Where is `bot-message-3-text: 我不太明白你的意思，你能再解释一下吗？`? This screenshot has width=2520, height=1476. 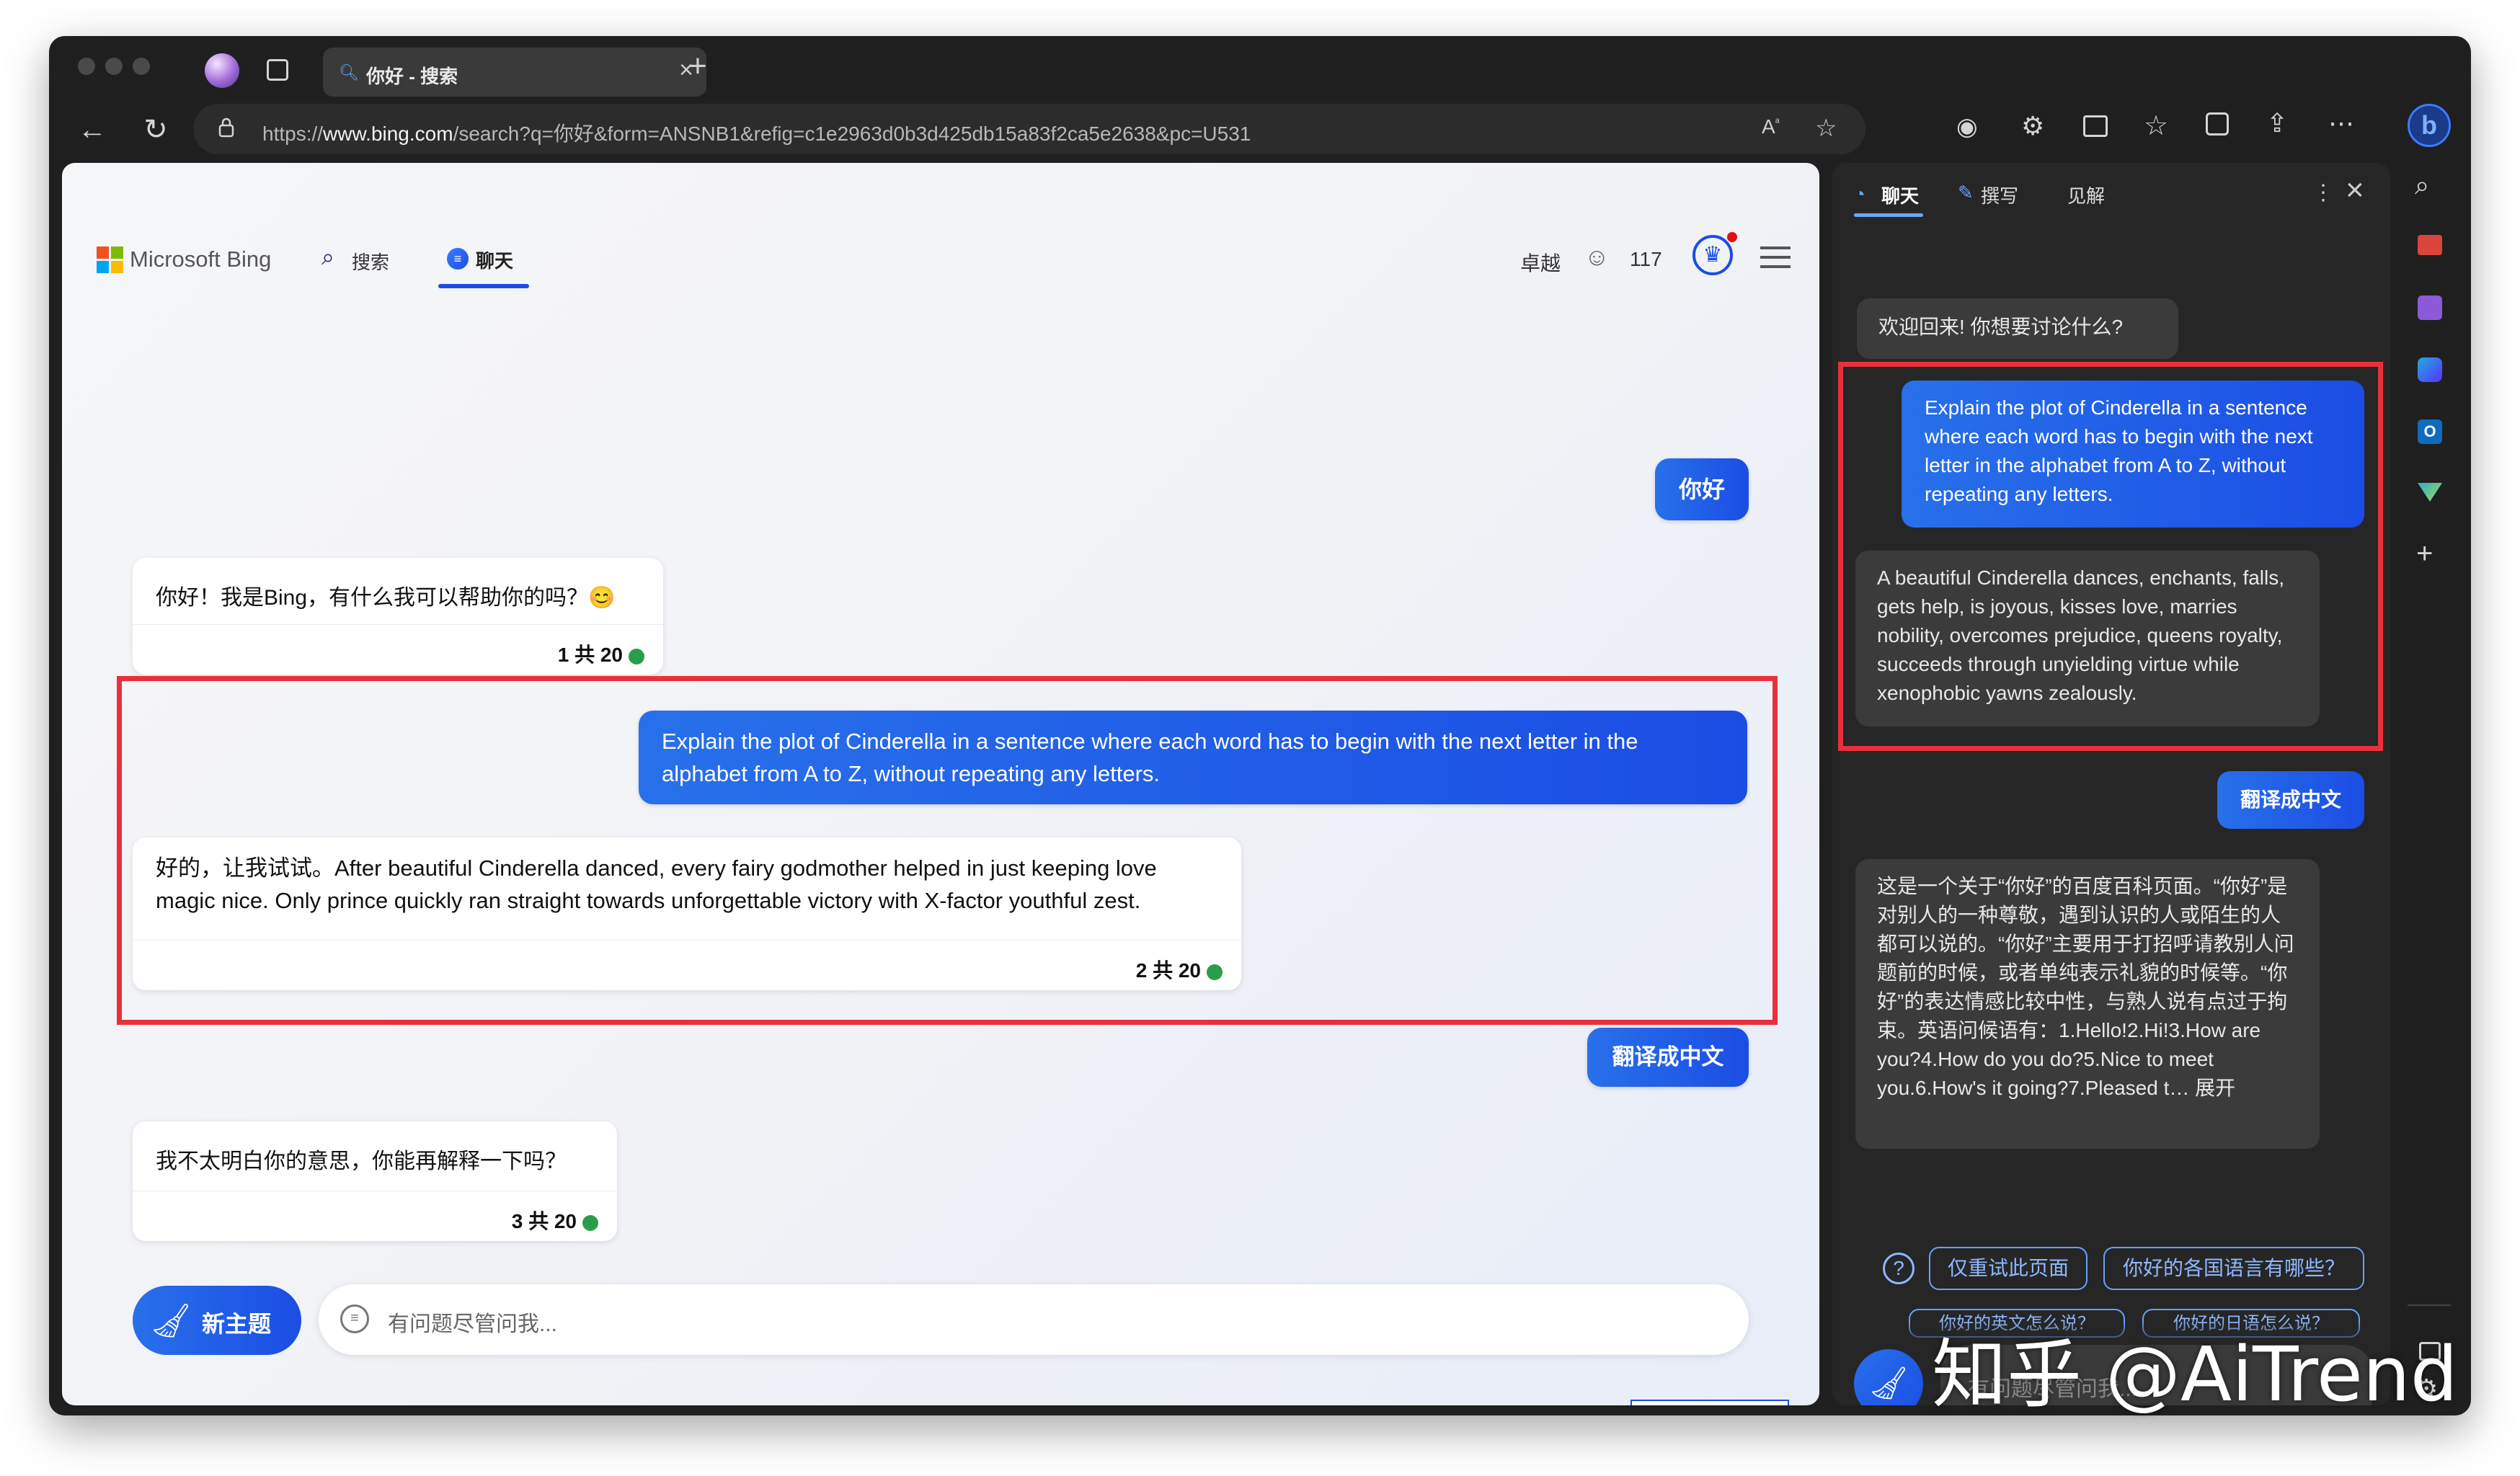 bot-message-3-text: 我不太明白你的意思，你能再解释一下吗？ is located at coordinates (361, 1161).